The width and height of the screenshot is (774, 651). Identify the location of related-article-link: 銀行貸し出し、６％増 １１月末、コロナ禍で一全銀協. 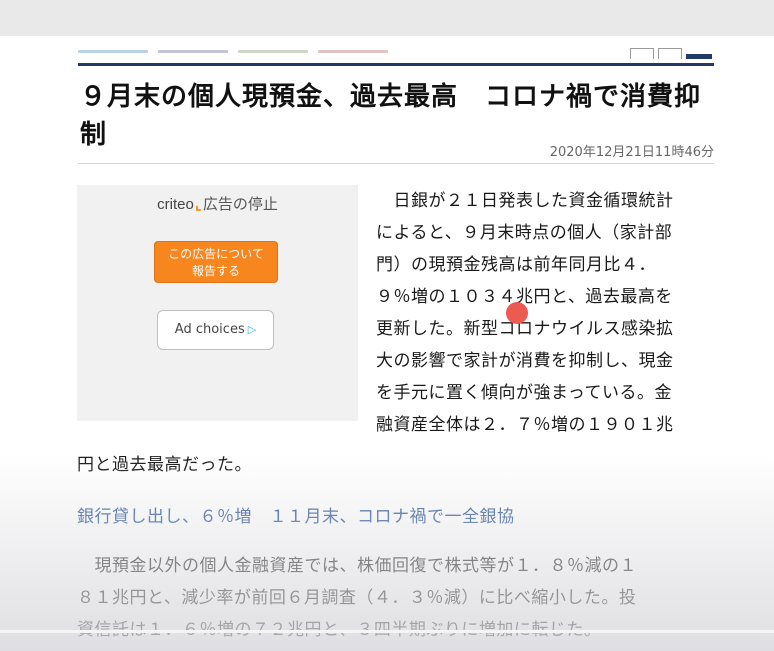
(296, 514).